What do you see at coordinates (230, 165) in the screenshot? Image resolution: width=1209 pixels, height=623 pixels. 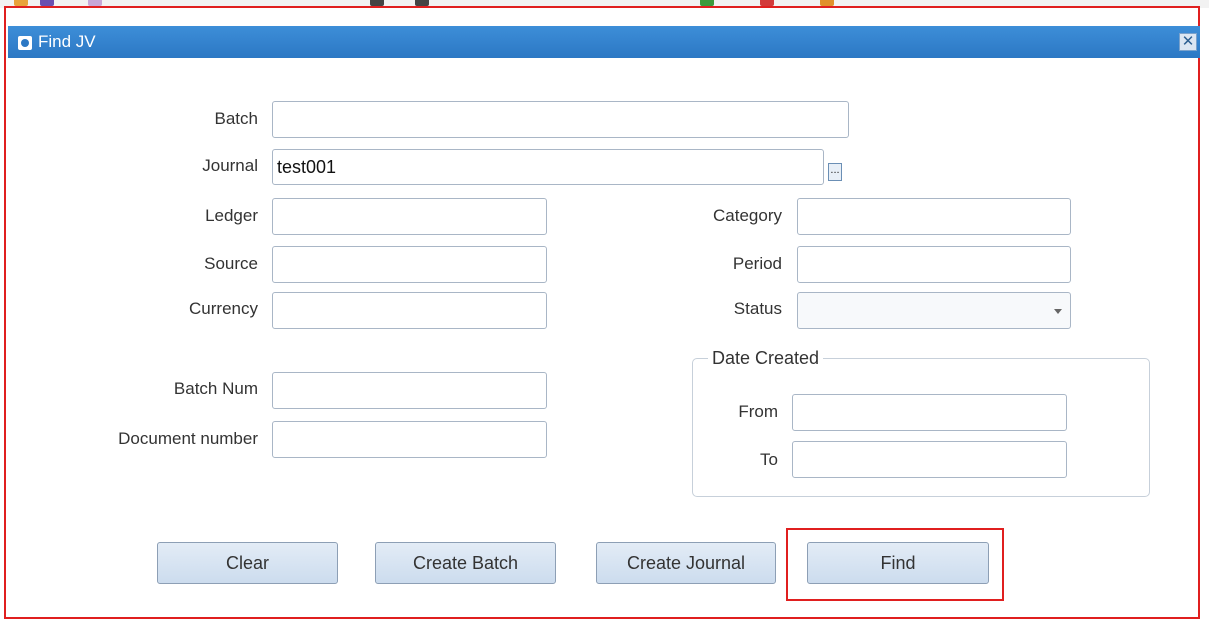 I see `journal-label: Journal` at bounding box center [230, 165].